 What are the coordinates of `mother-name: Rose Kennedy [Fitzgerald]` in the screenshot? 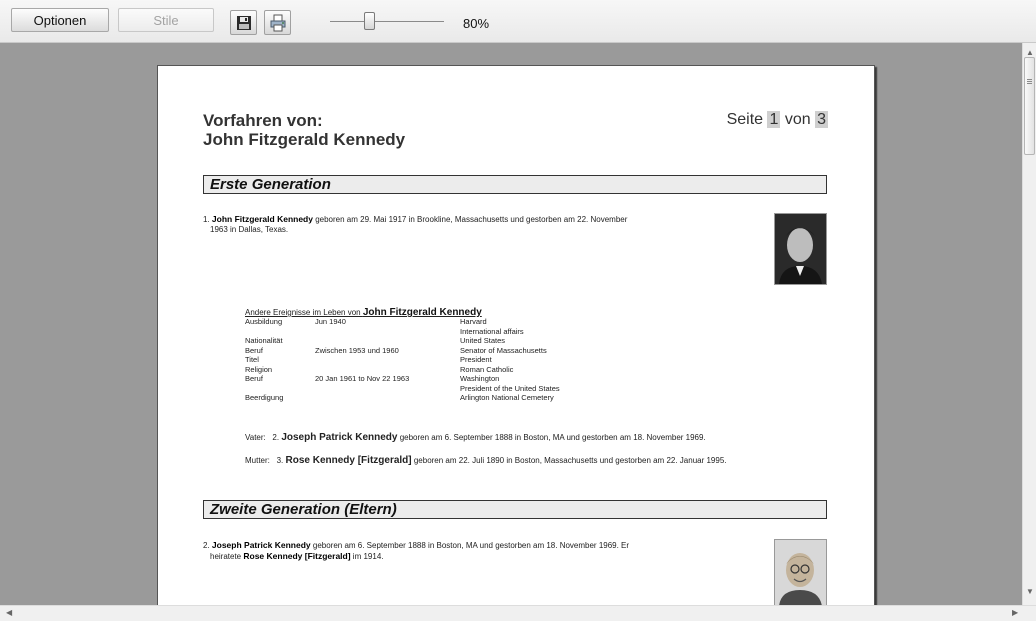 It's located at (348, 460).